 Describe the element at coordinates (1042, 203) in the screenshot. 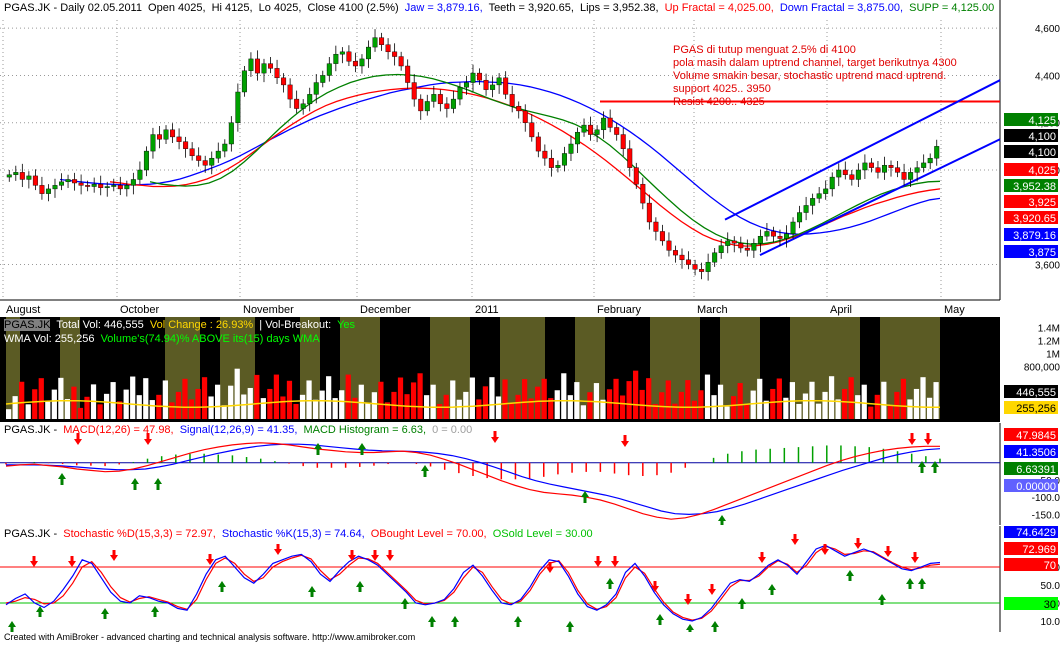

I see `price-tag-5: 3,925` at that location.